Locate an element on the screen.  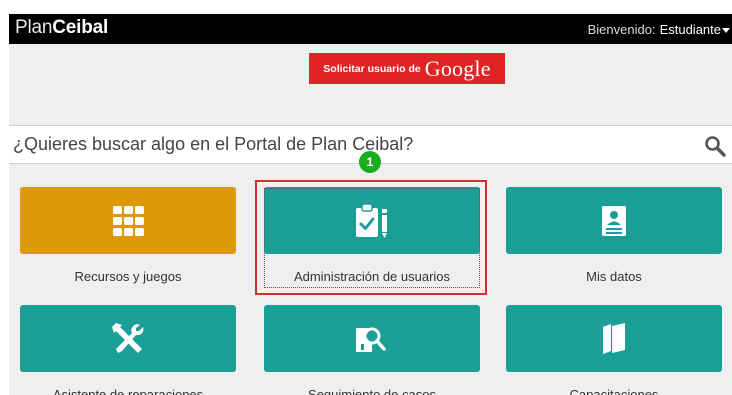
books-icon is located at coordinates (614, 338).